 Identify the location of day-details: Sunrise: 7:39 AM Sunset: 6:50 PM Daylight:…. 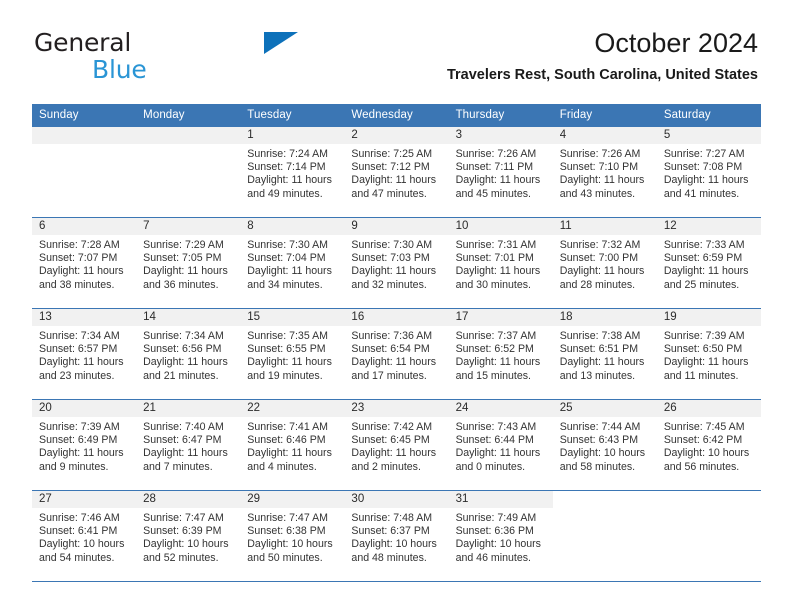
(709, 355).